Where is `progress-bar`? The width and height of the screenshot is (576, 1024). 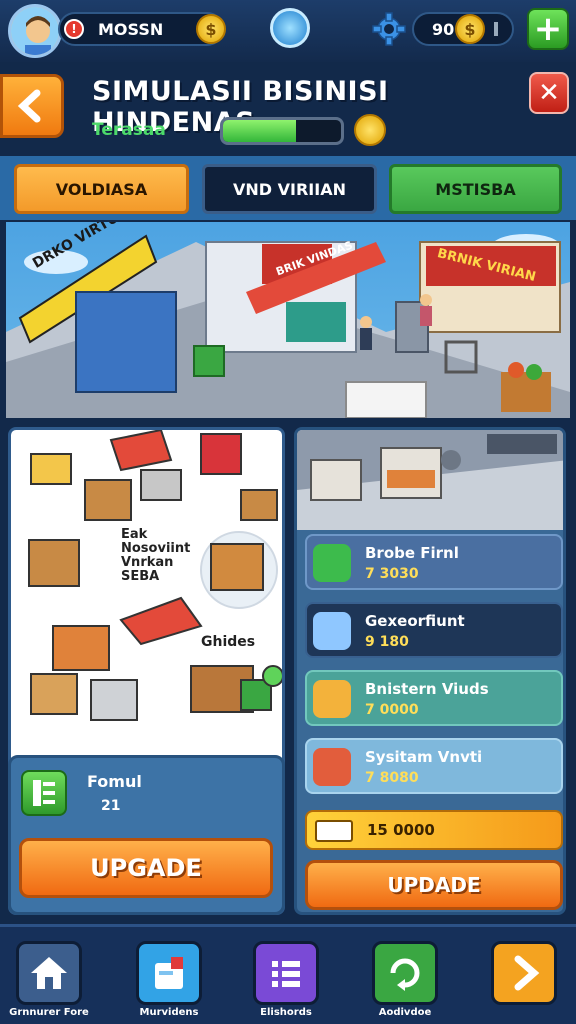
progress-bar is located at coordinates (282, 131).